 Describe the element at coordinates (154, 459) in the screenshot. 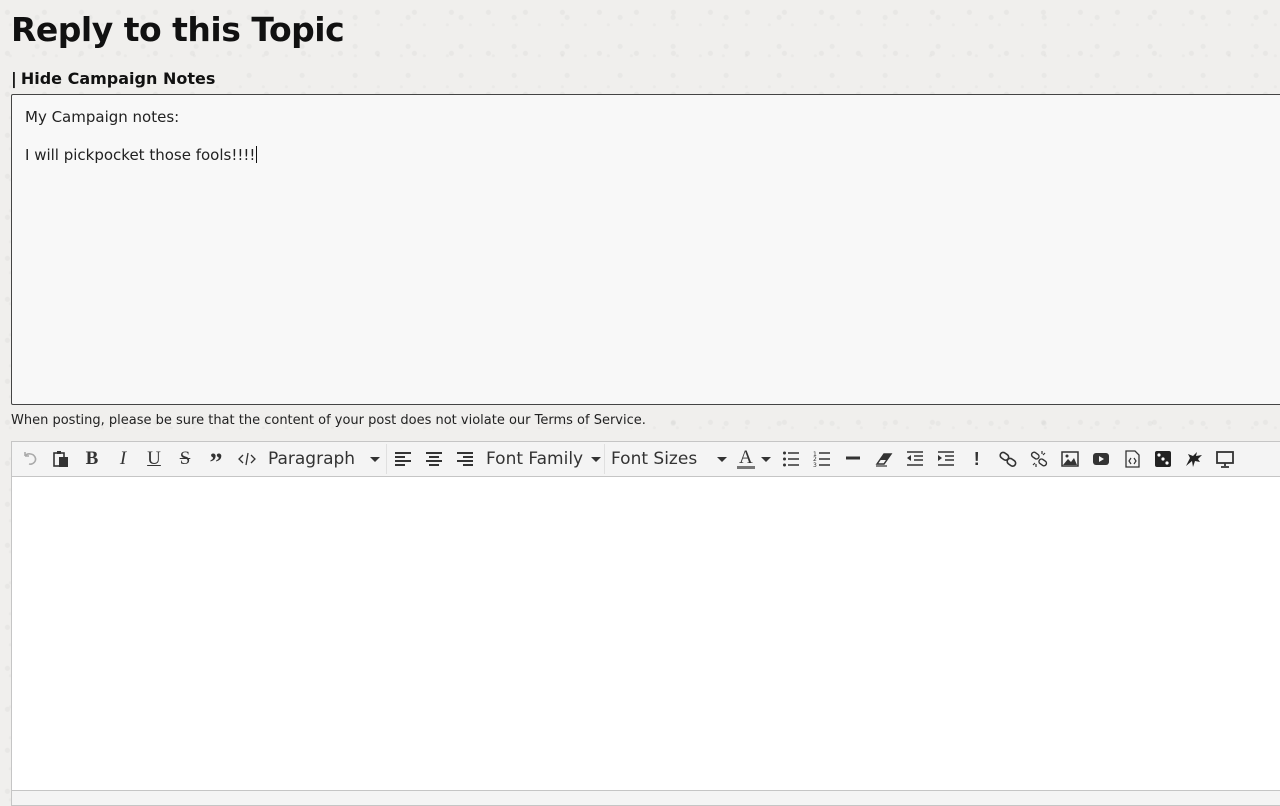

I see `underline-icon: U` at that location.